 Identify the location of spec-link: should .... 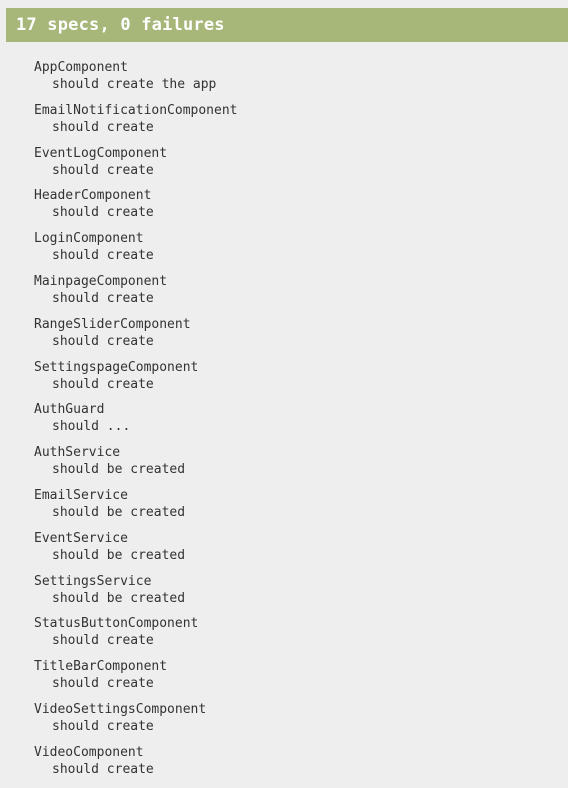
(294, 426).